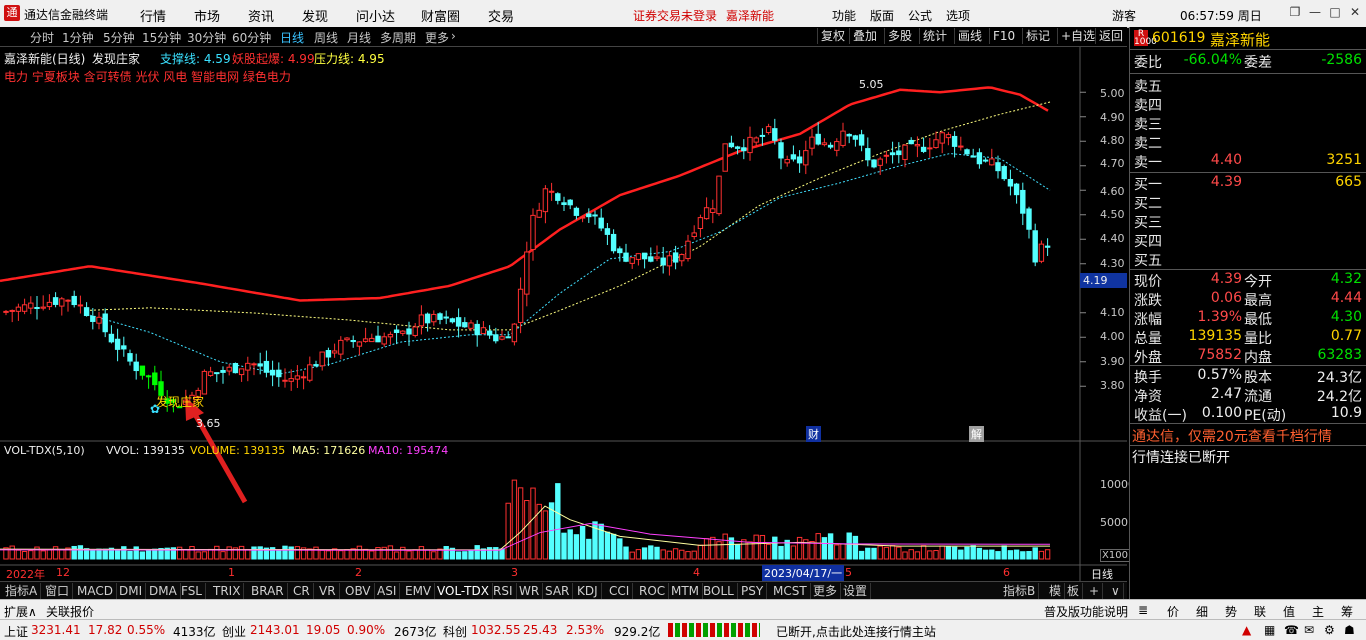  I want to click on menu-item-wealth: 财富圈, so click(440, 15).